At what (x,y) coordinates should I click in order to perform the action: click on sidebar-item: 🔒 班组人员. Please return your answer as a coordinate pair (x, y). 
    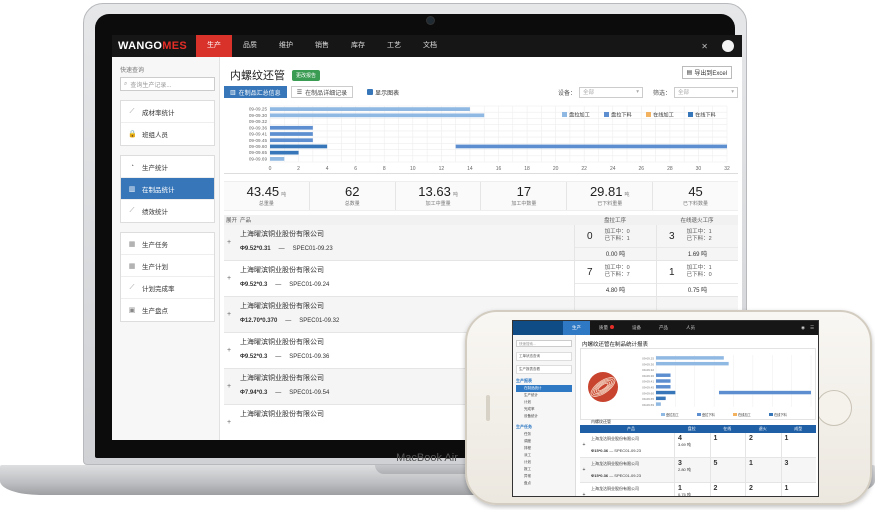
    Looking at the image, I should click on (167, 134).